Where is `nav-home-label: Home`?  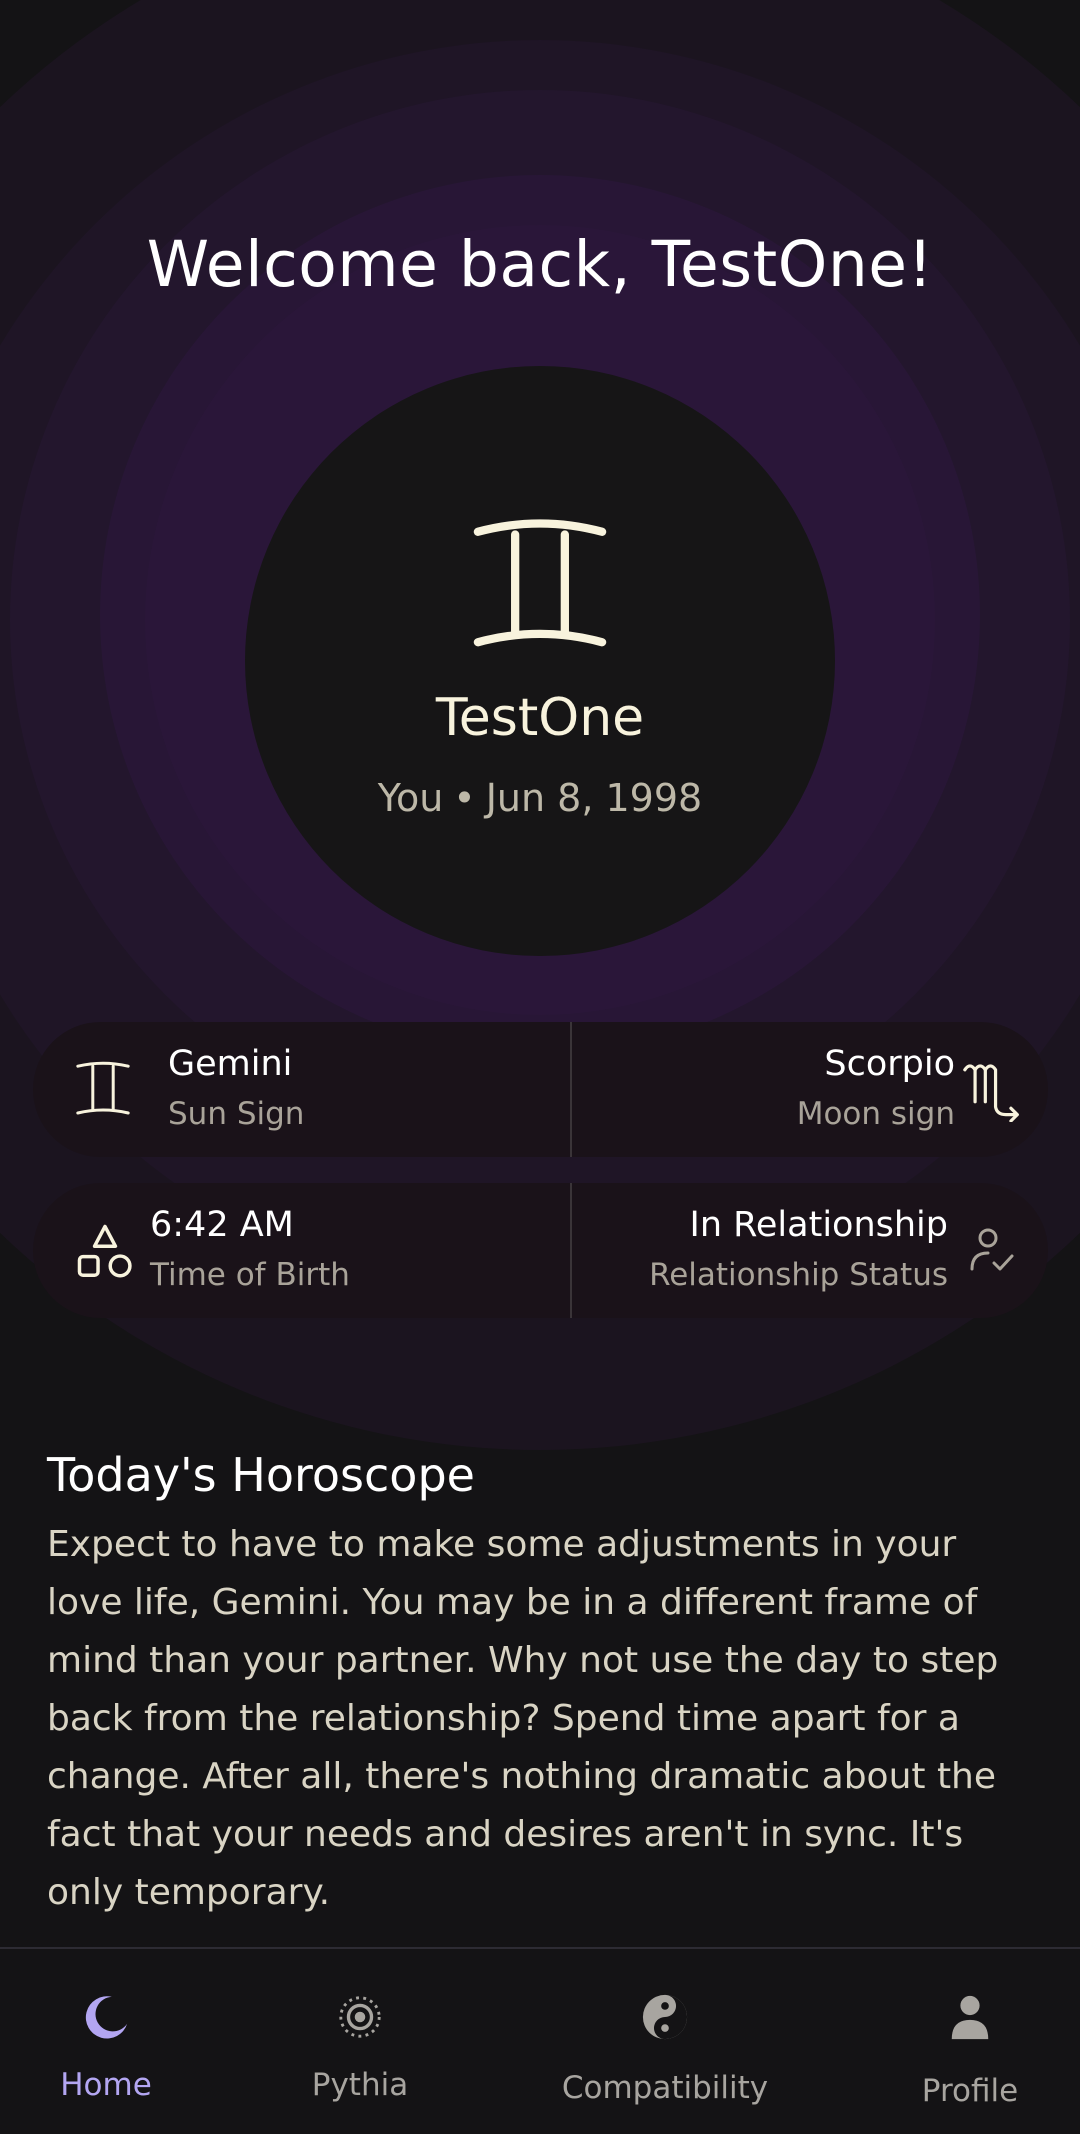
nav-home-label: Home is located at coordinates (106, 2085).